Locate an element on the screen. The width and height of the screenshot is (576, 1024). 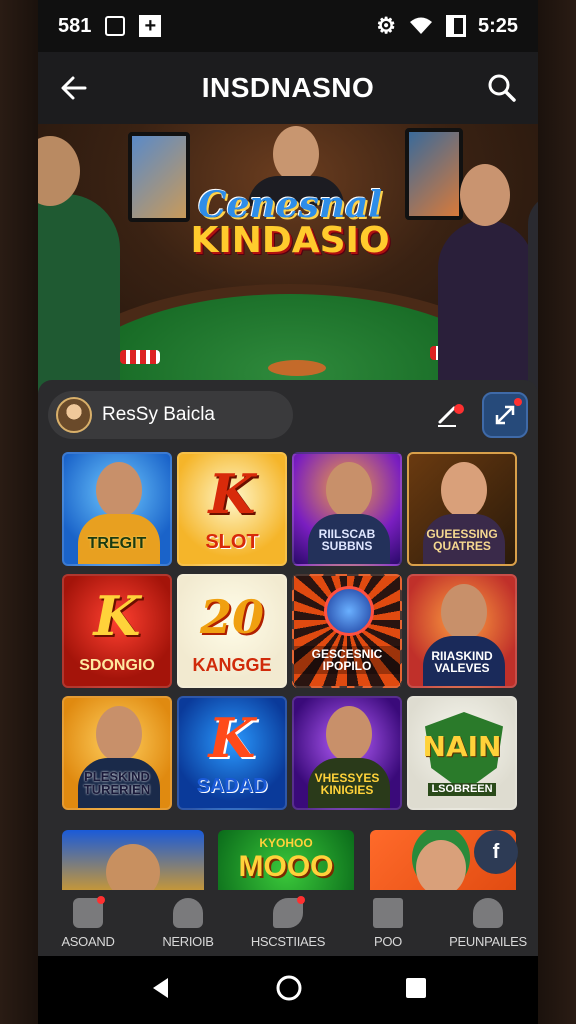
game-tile: NAIN LSOBREEN is located at coordinates (462, 753).